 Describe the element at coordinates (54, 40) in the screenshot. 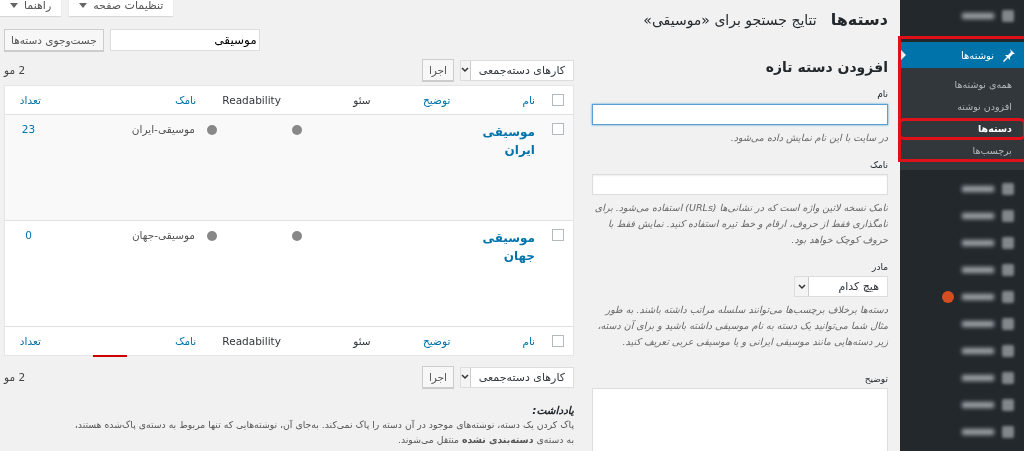

I see `search-button: جست‌وجوی دسته‌ها` at that location.